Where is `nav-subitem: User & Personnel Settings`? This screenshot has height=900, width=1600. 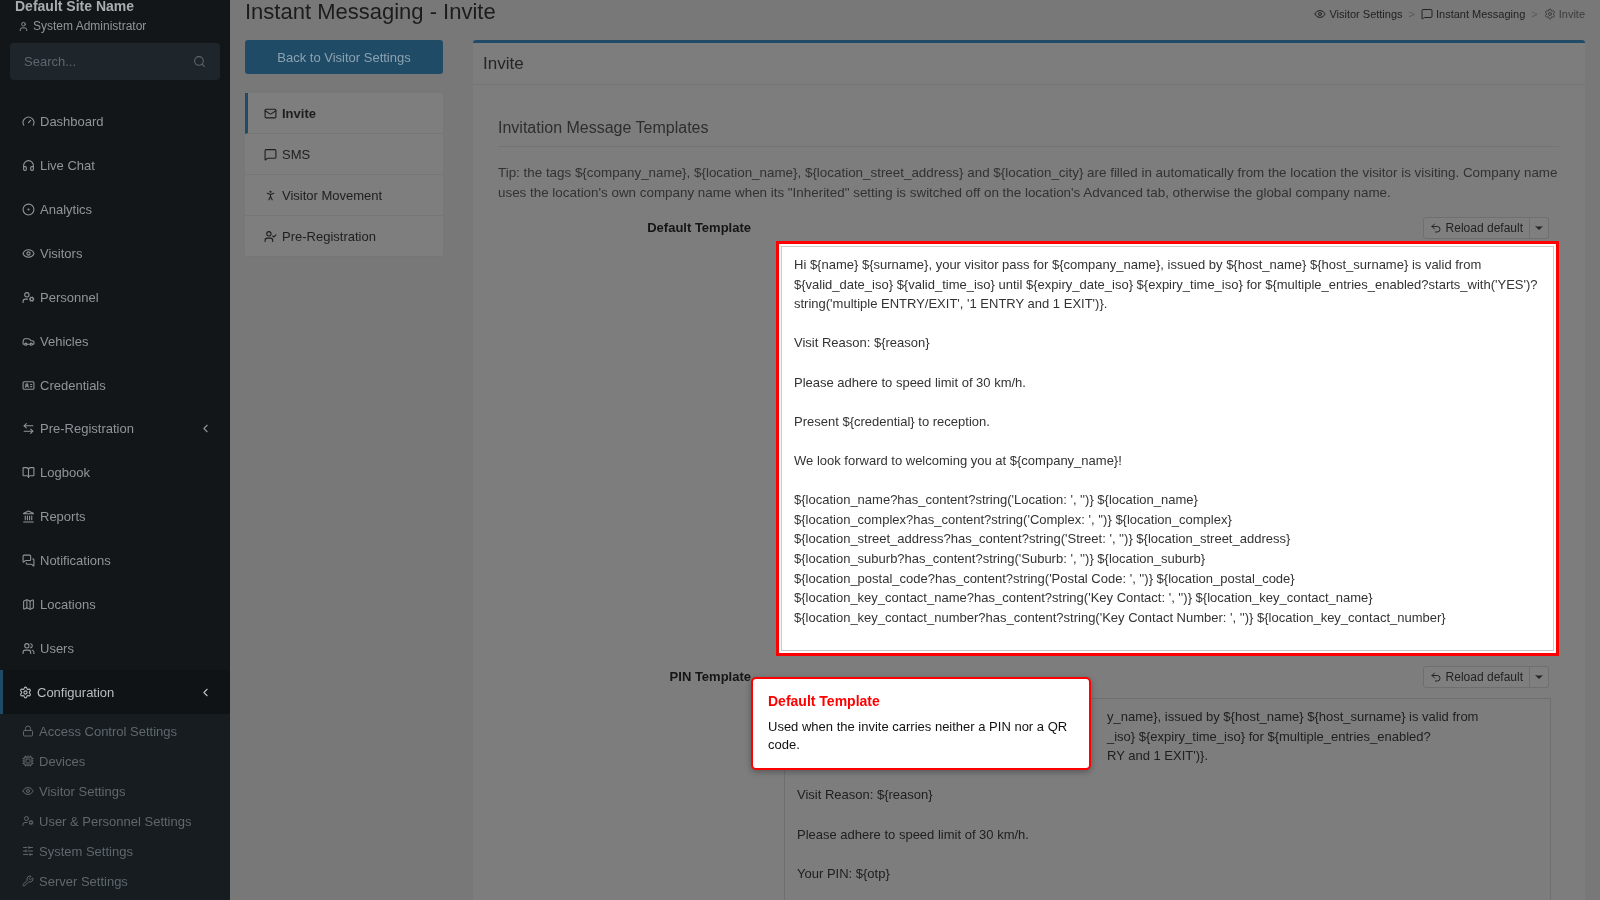 nav-subitem: User & Personnel Settings is located at coordinates (115, 821).